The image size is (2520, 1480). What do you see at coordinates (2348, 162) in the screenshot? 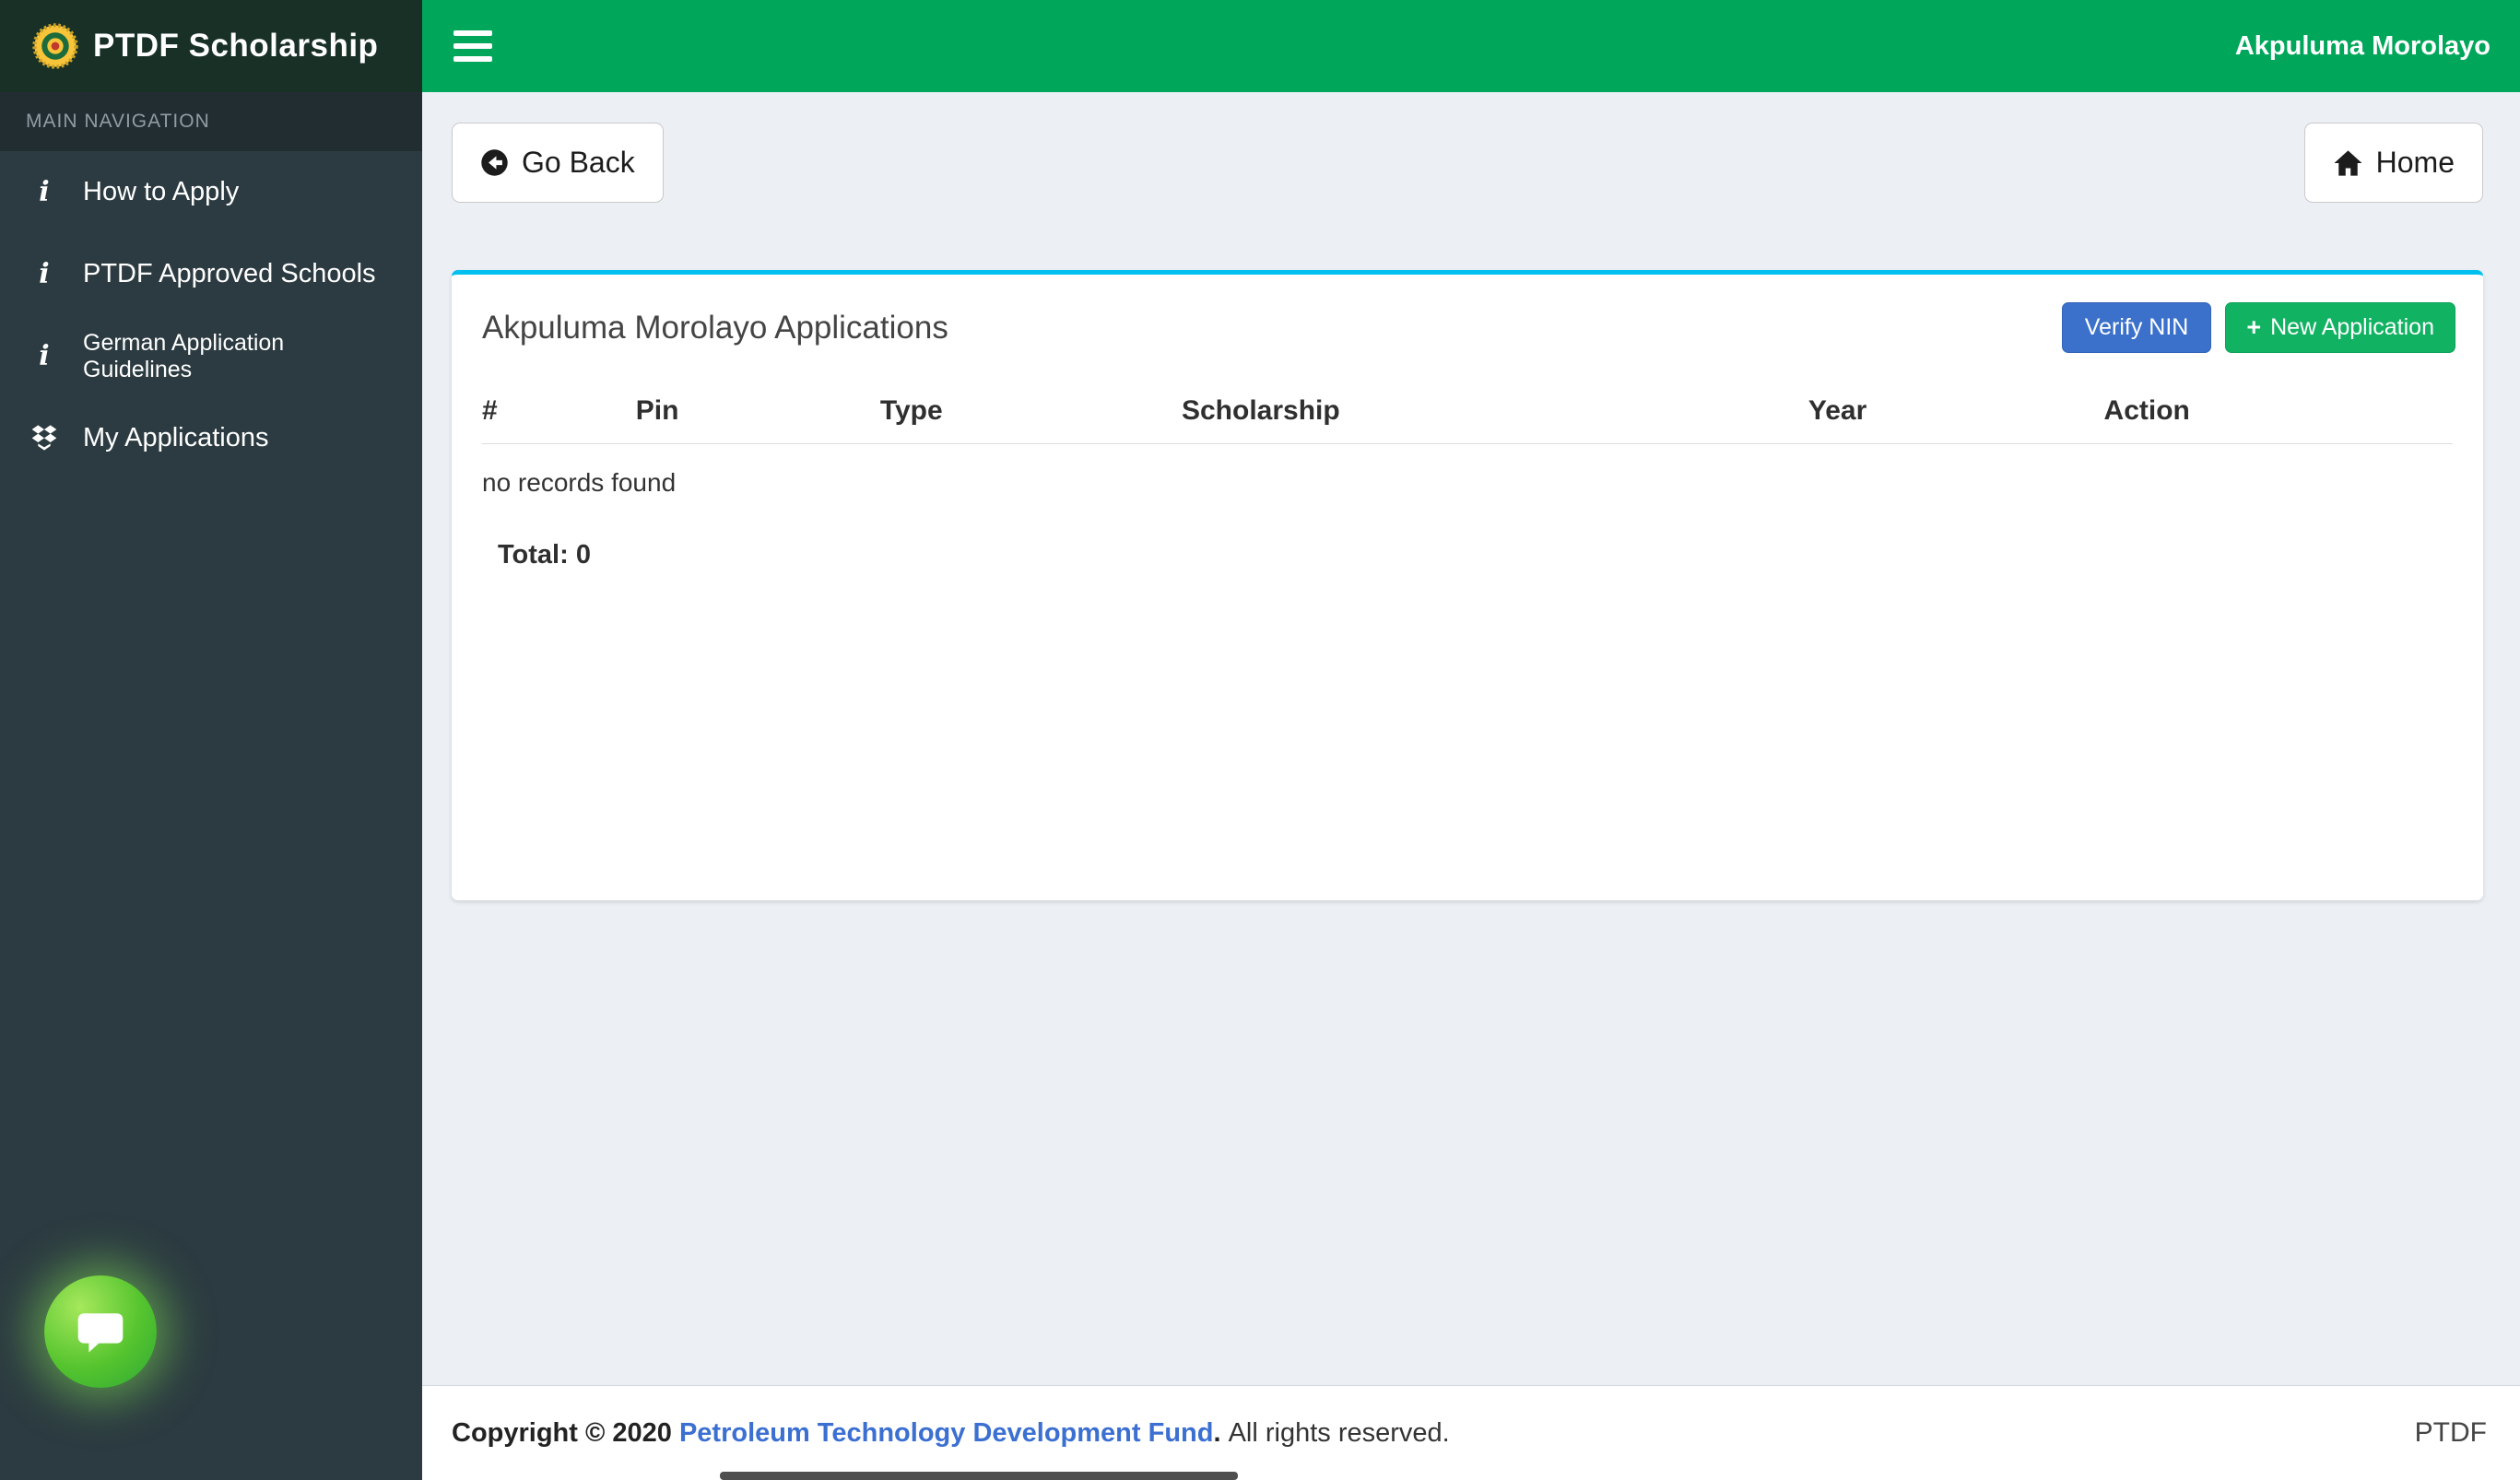
I see `home-icon` at bounding box center [2348, 162].